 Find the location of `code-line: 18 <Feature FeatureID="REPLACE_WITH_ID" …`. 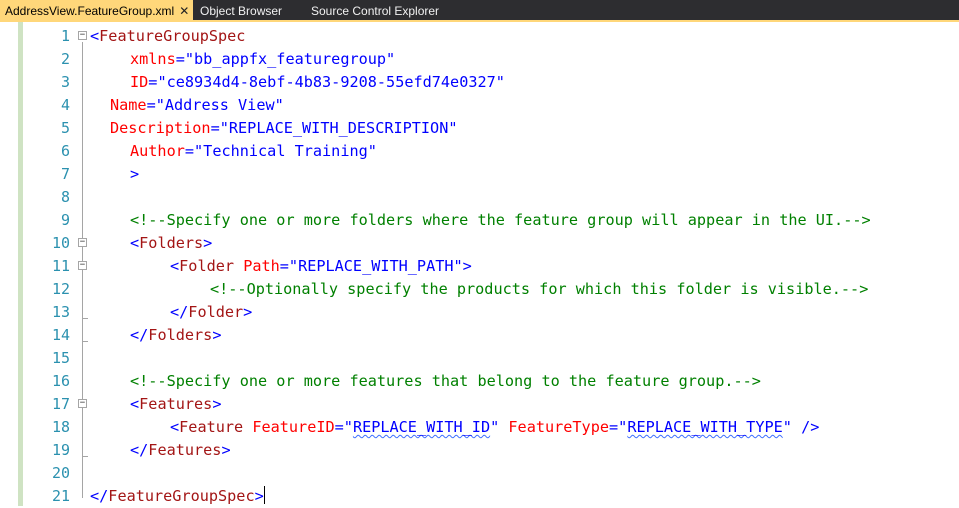

code-line: 18 <Feature FeatureID="REPLACE_WITH_ID" … is located at coordinates (479, 427).